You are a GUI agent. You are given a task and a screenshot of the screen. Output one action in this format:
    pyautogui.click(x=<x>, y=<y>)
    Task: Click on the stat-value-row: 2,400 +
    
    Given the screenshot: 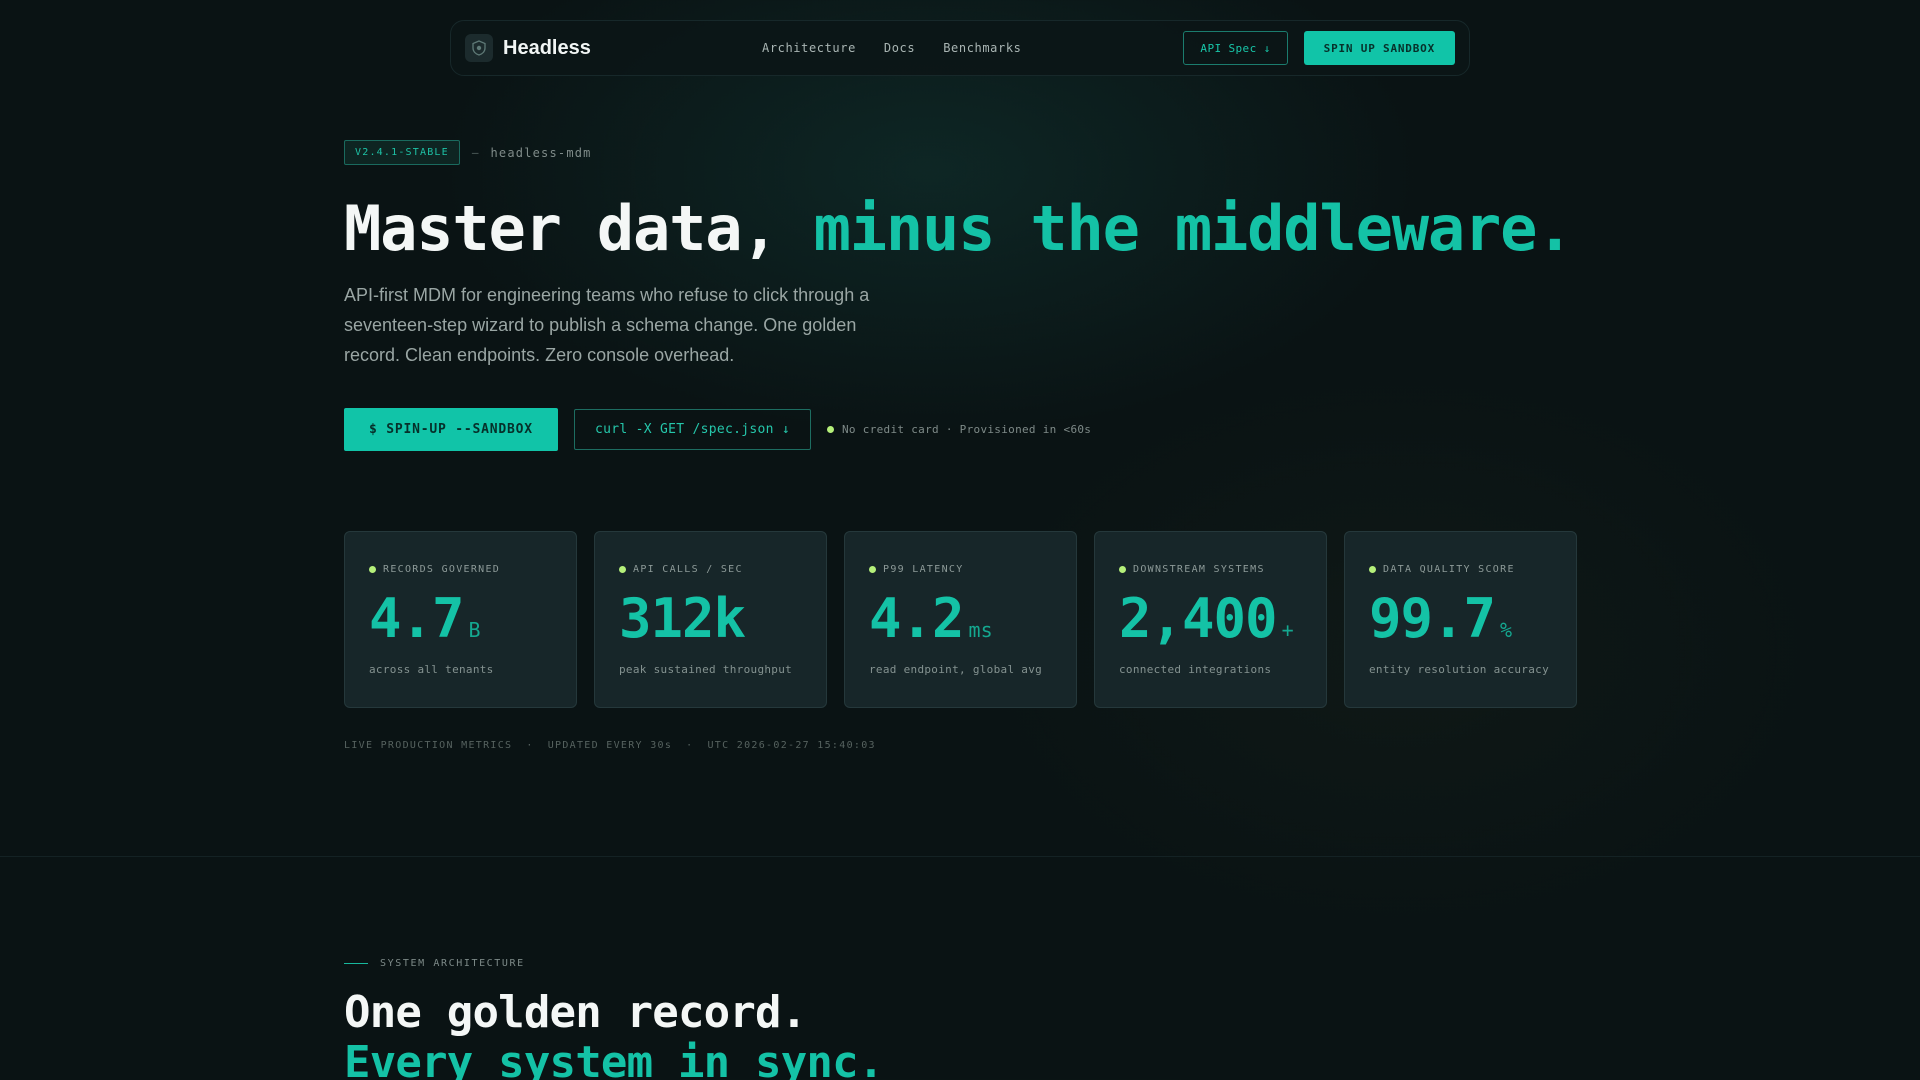 What is the action you would take?
    pyautogui.click(x=1210, y=619)
    